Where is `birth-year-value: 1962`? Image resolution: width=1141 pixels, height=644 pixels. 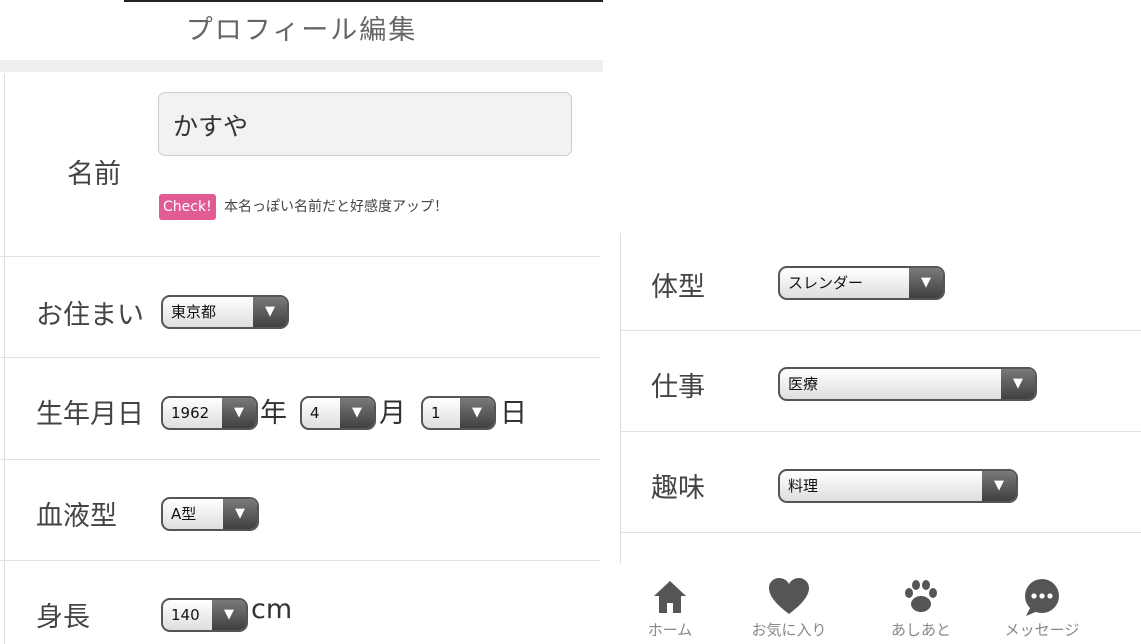
birth-year-value: 1962 is located at coordinates (190, 413).